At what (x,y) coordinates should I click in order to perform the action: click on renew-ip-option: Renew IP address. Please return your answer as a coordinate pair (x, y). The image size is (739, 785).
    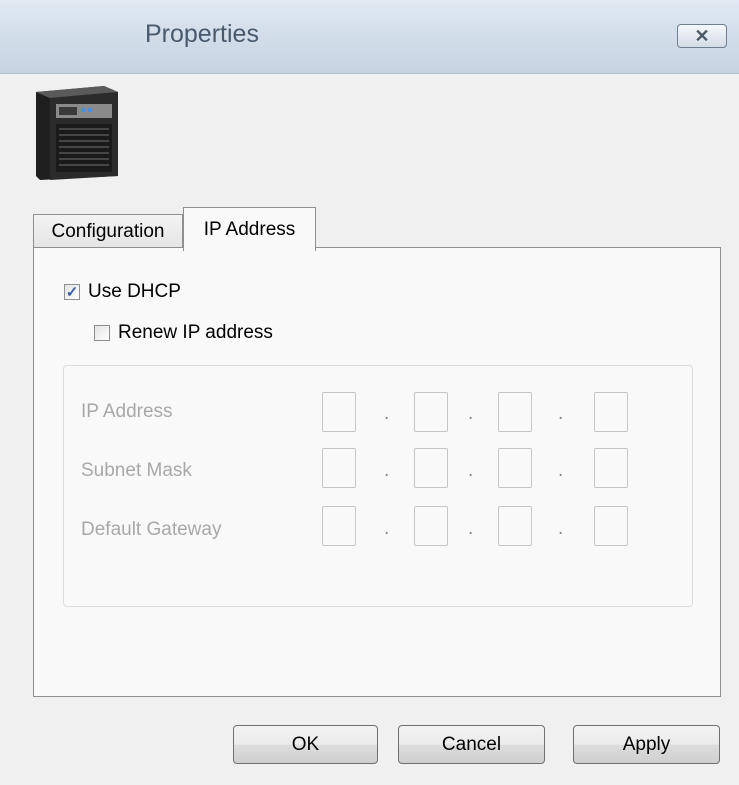
    Looking at the image, I should click on (183, 333).